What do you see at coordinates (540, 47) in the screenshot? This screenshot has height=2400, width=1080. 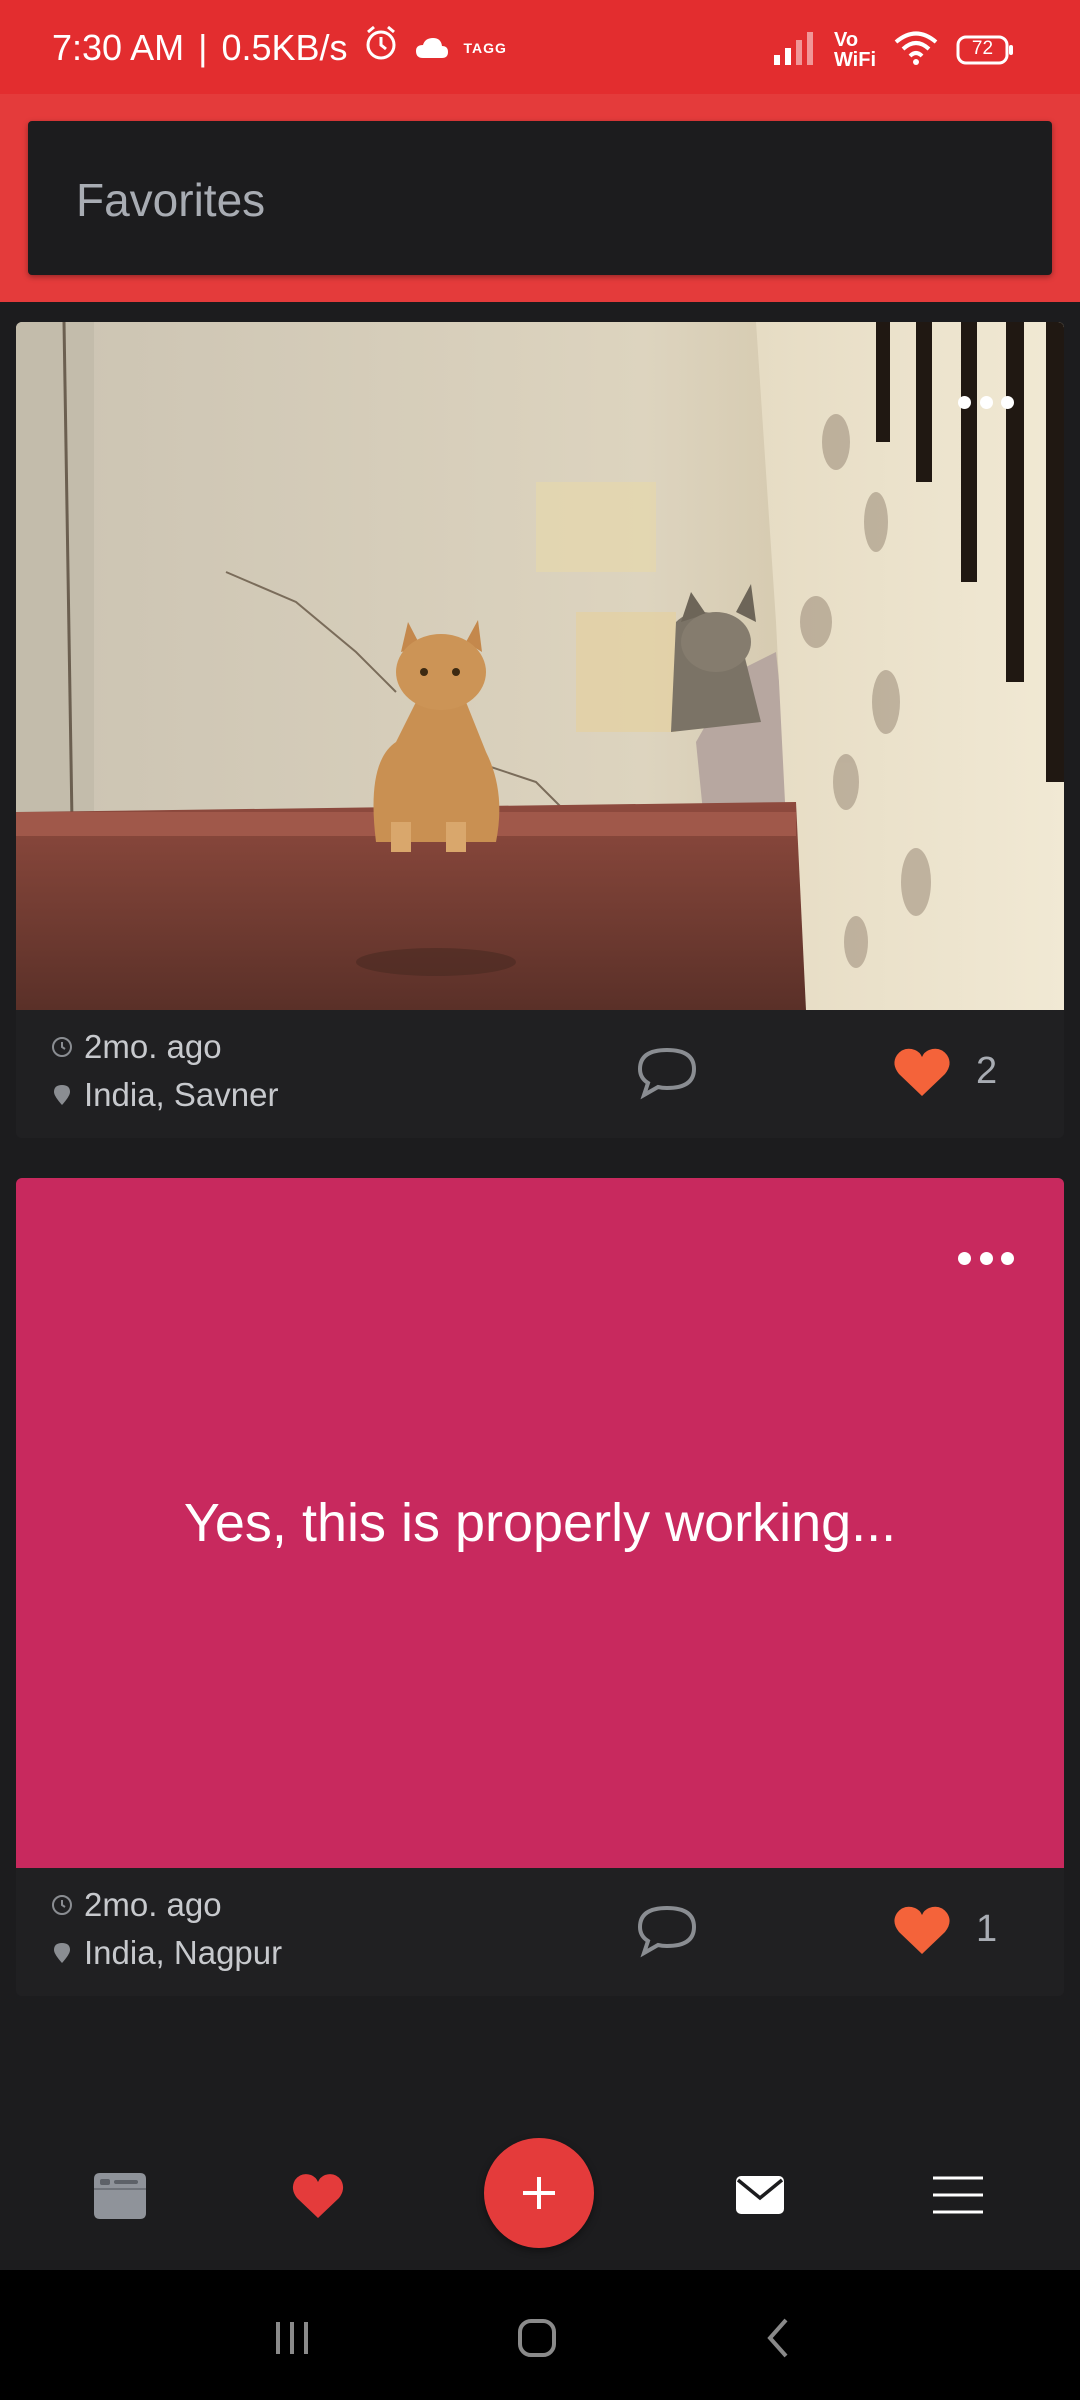 I see `status-bar: 7:30 AM | 0.5KB/s TAGG Vo WiFi 72` at bounding box center [540, 47].